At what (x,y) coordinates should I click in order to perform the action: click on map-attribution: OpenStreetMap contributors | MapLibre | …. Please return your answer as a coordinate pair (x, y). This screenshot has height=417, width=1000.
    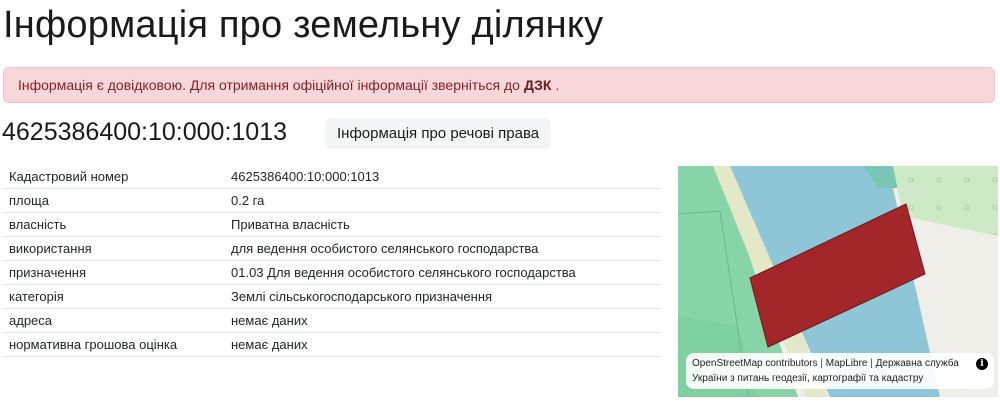
    Looking at the image, I should click on (840, 371).